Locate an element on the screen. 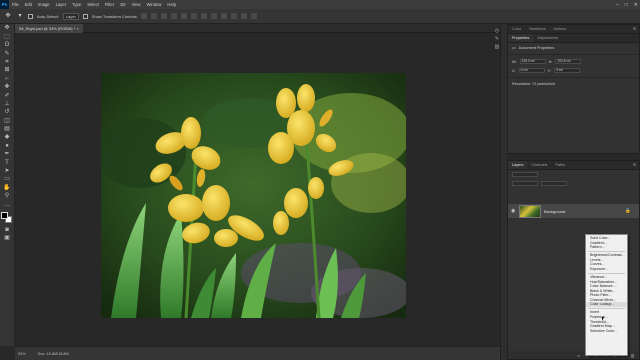 This screenshot has width=640, height=360. menu-window: Window is located at coordinates (154, 4).